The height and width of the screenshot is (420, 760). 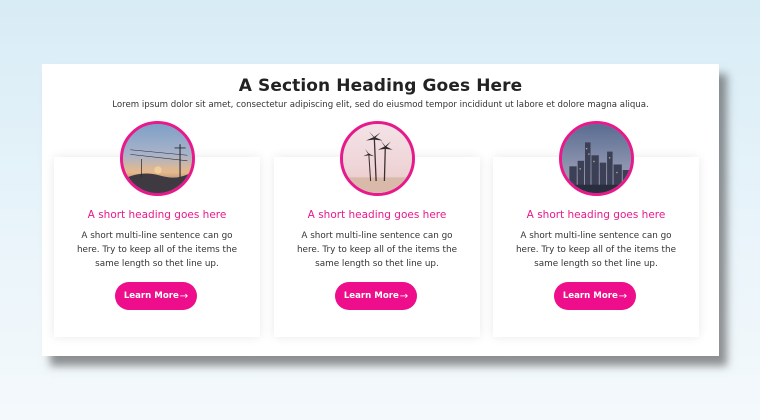 I want to click on palm-trees-photo, so click(x=377, y=158).